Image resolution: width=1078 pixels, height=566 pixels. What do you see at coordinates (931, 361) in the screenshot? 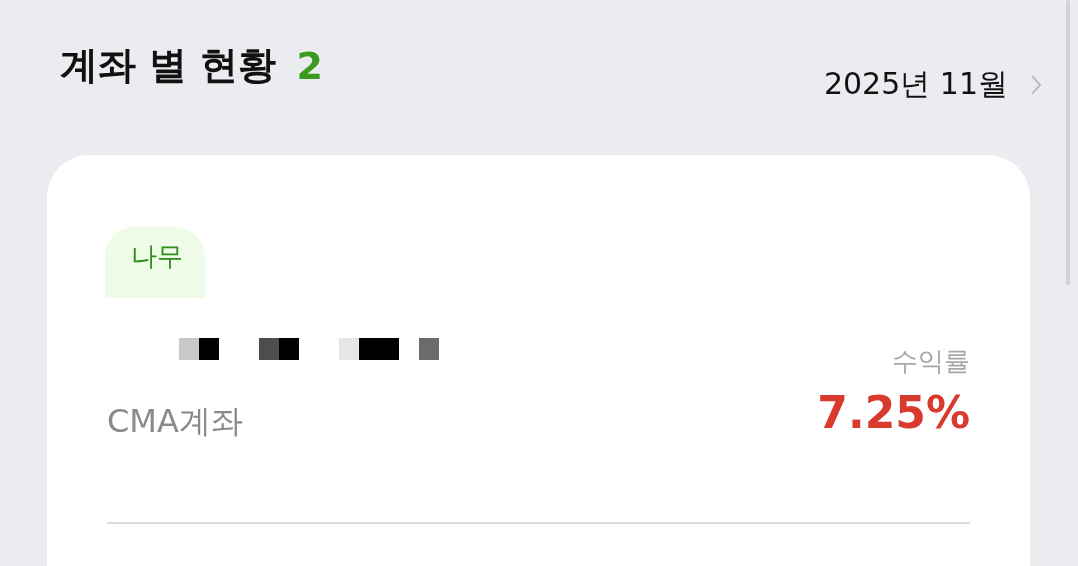
I see `return-label: 수익률` at bounding box center [931, 361].